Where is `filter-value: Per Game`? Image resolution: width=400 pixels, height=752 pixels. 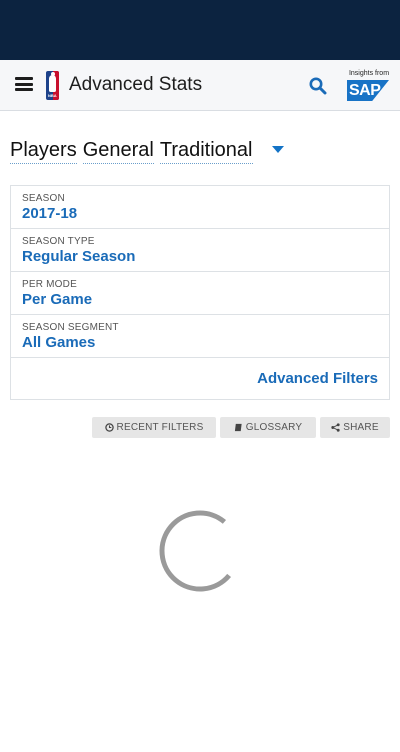
filter-value: Per Game is located at coordinates (200, 299).